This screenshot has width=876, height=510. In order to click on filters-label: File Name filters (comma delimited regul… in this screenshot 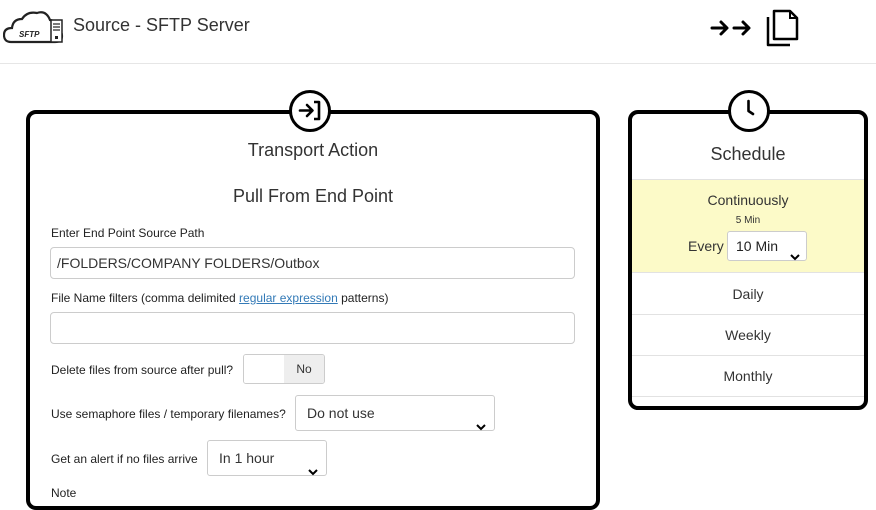, I will do `click(219, 298)`.